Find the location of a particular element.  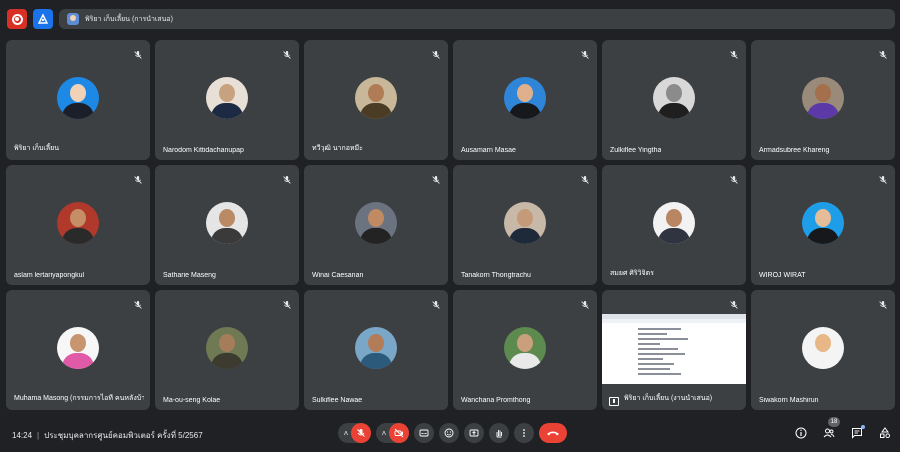

pinned-presentation-bar: พิริยา เก็บเลี้ยน (การนำเสนอ) is located at coordinates (477, 19).